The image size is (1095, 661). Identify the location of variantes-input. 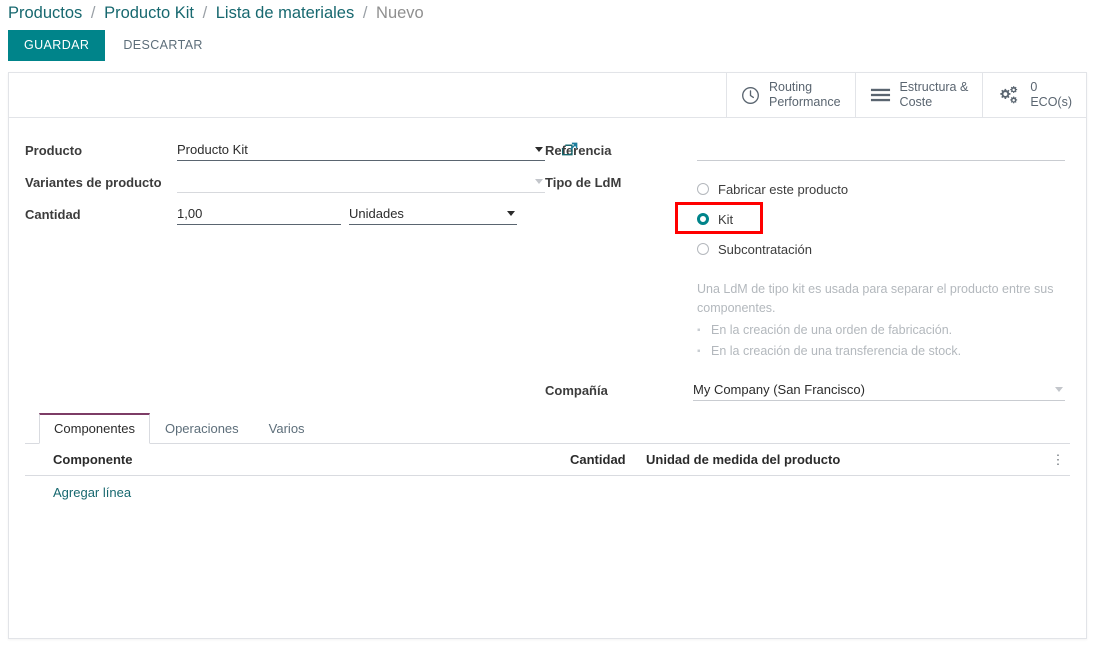
(361, 182).